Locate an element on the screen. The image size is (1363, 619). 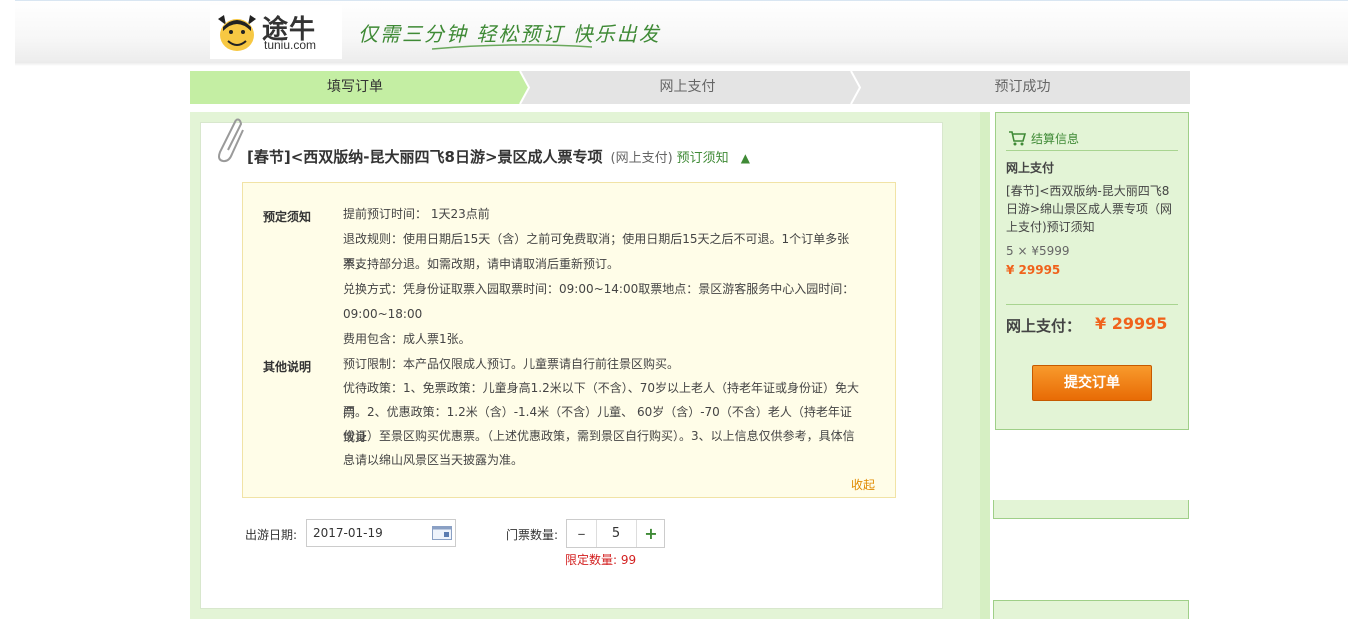
quantity-stepper: – 5 + is located at coordinates (615, 533).